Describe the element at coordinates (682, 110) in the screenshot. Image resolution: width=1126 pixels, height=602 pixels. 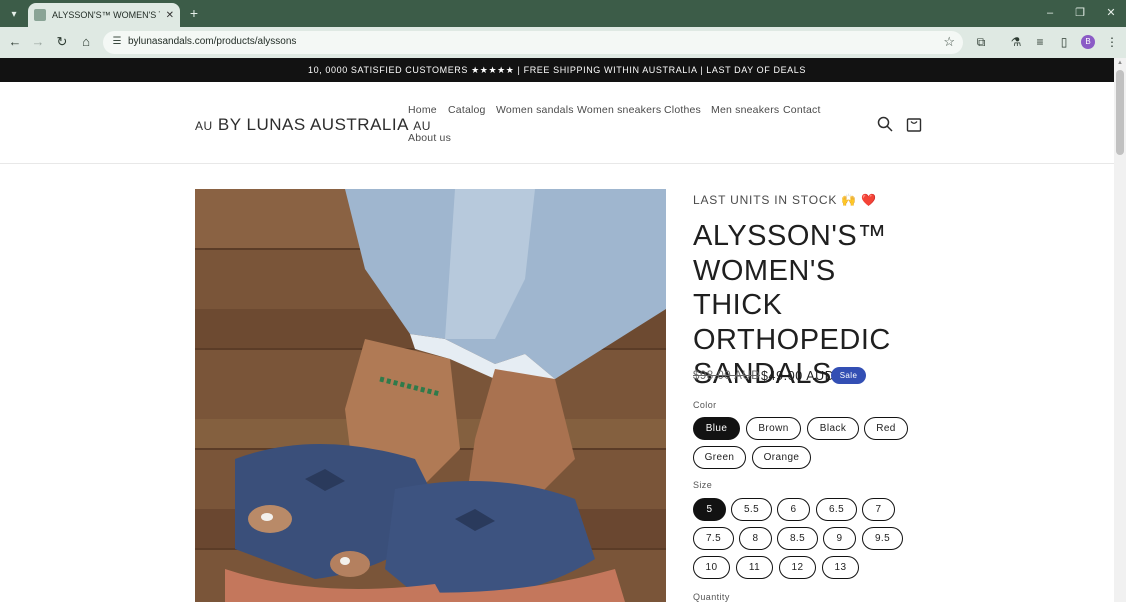
I see `nav-clothes: Clothes` at that location.